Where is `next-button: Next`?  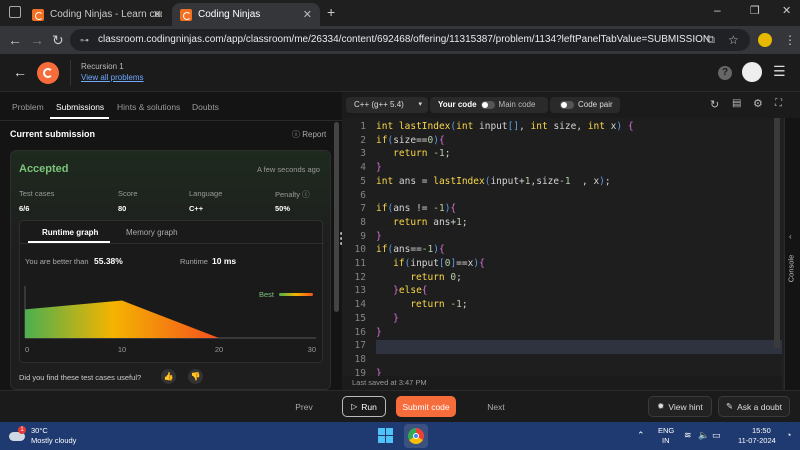
next-button: Next is located at coordinates (496, 407).